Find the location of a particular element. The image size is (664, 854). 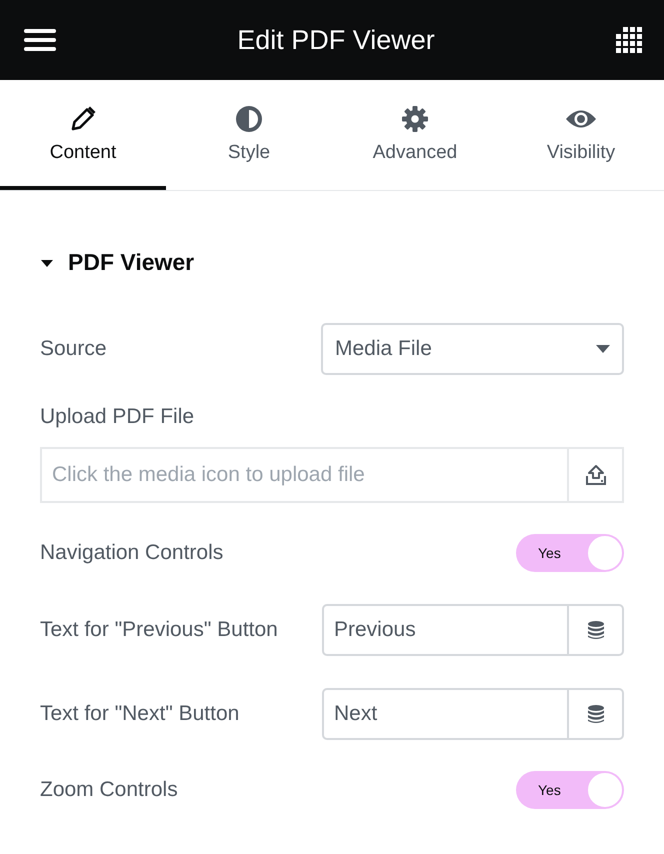

tab: Advanced is located at coordinates (415, 135).